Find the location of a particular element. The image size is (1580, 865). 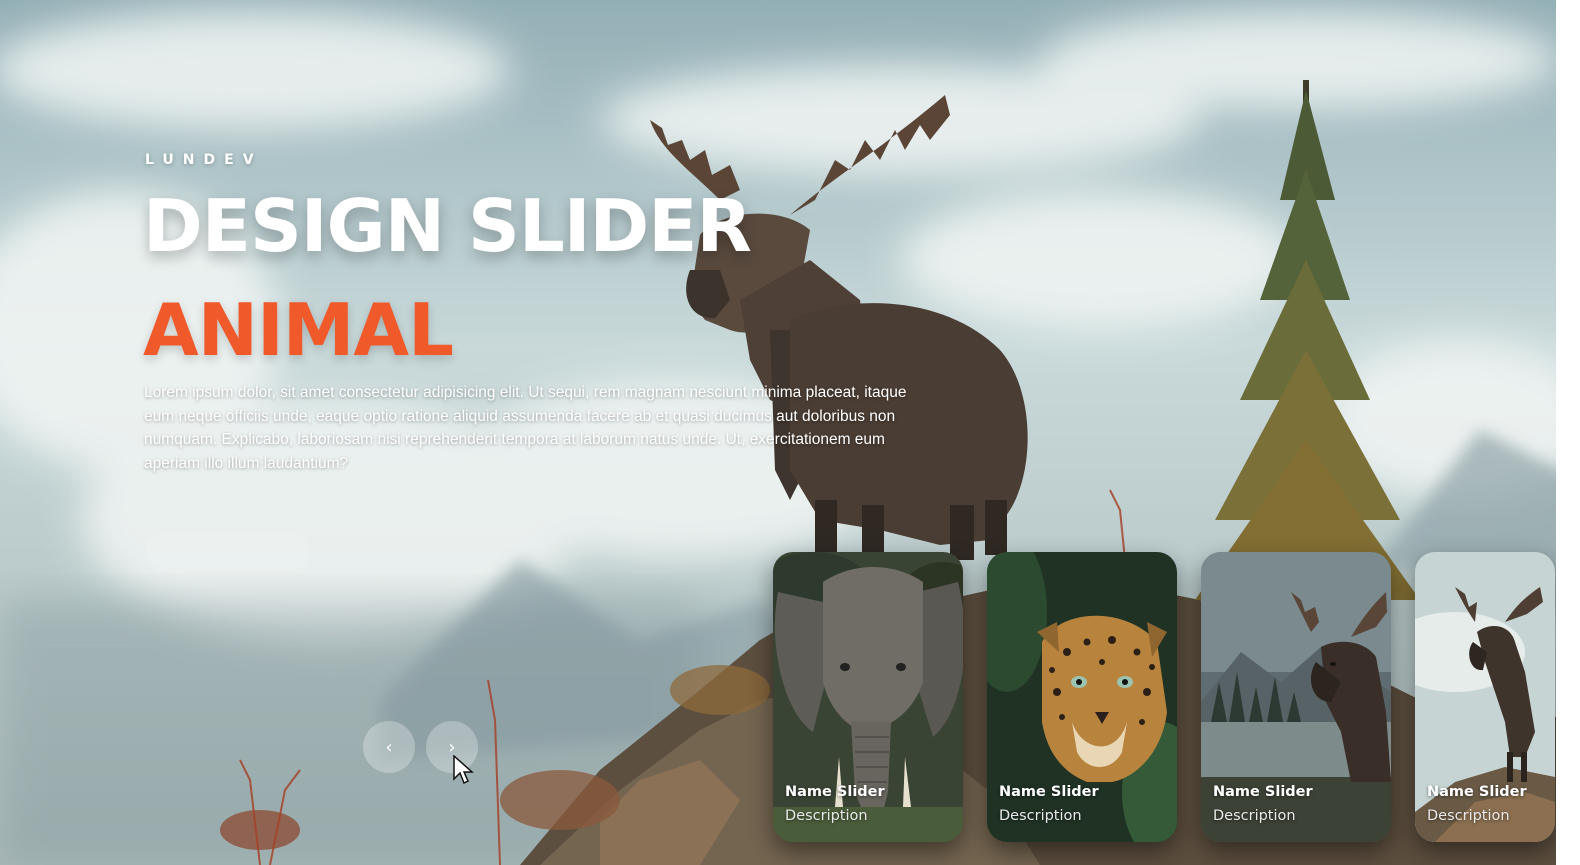

faded-action-button is located at coordinates (227, 552).